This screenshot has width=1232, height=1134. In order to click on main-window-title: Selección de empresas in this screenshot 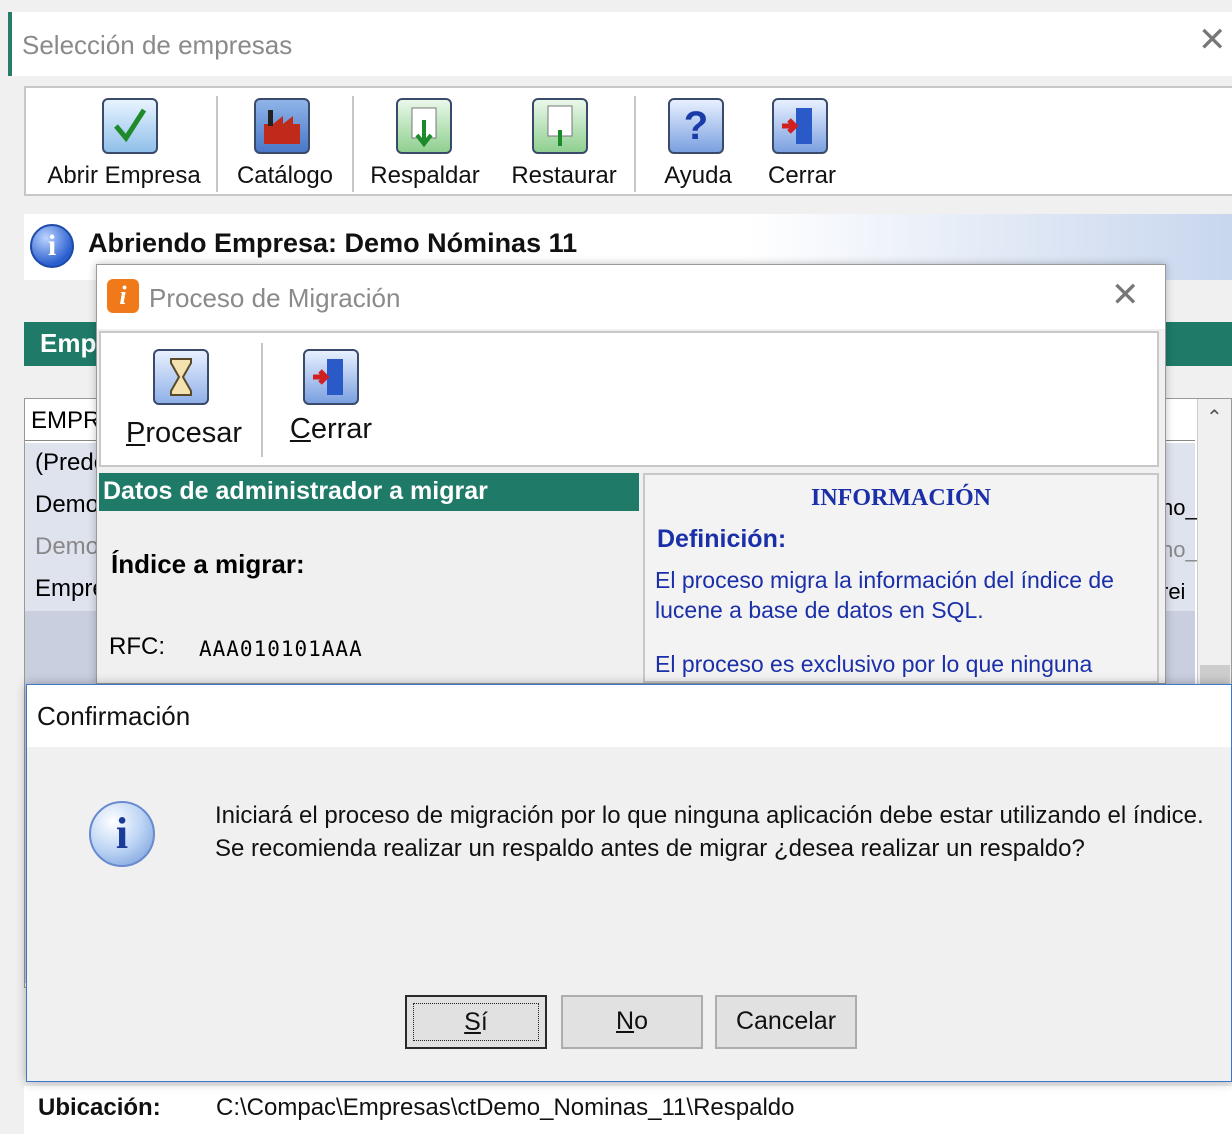, I will do `click(157, 45)`.